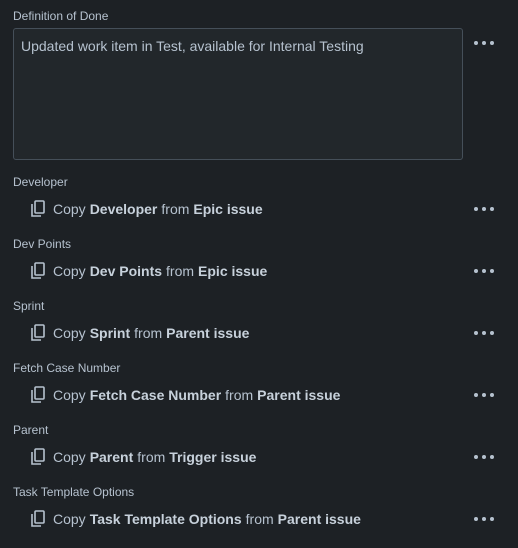 The height and width of the screenshot is (548, 518). Describe the element at coordinates (126, 271) in the screenshot. I see `copy-field-name: Dev Points` at that location.